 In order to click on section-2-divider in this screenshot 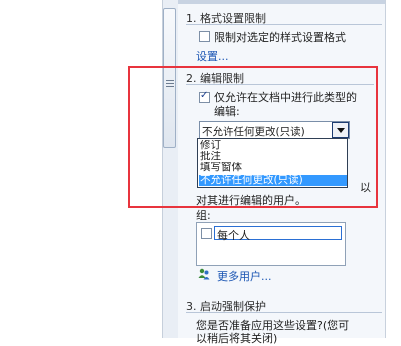, I will do `click(280, 84)`.